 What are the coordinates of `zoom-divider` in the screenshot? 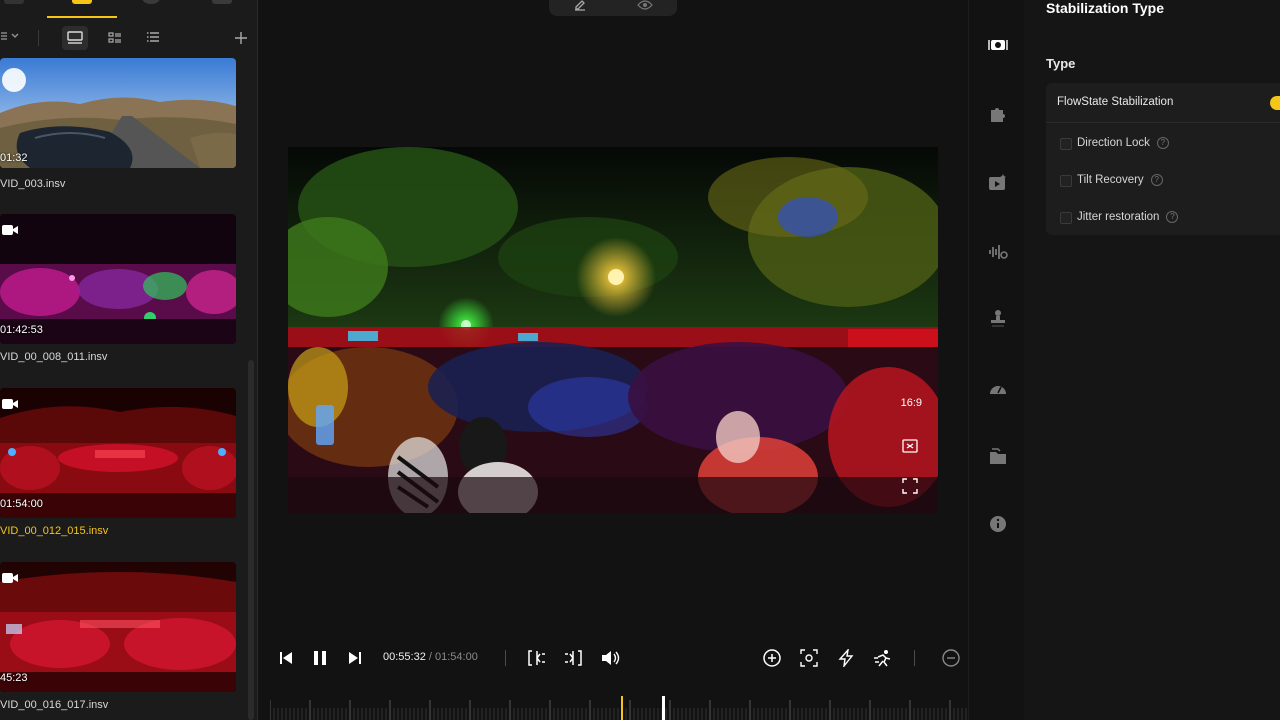 It's located at (914, 658).